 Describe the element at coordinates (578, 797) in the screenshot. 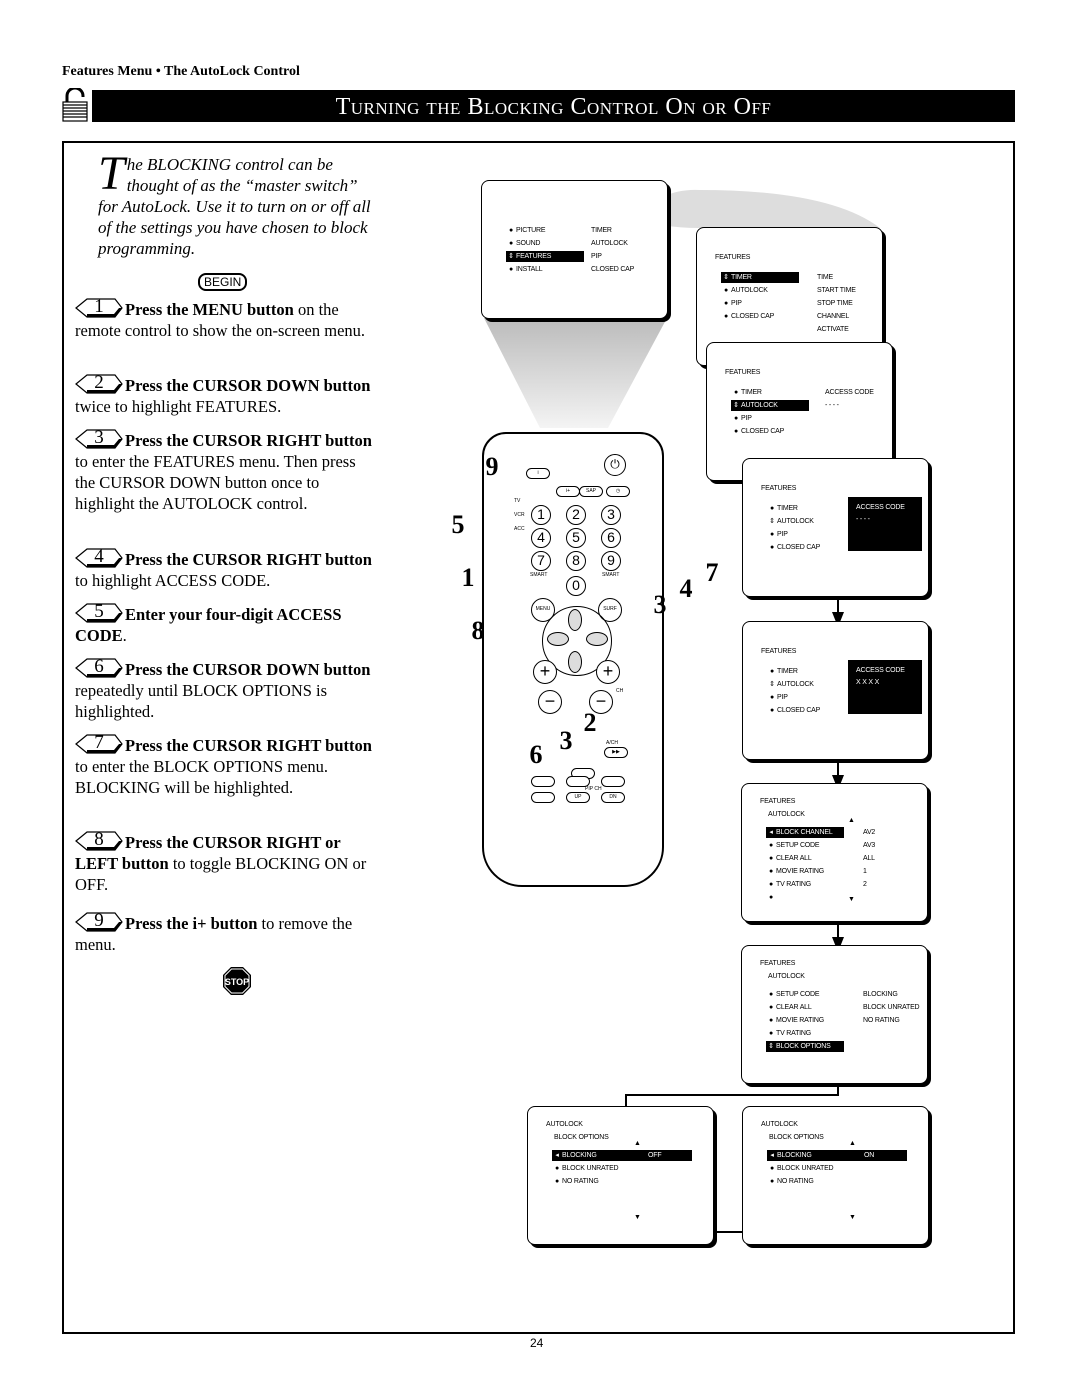

I see `pip-ch-up-button: UP` at that location.